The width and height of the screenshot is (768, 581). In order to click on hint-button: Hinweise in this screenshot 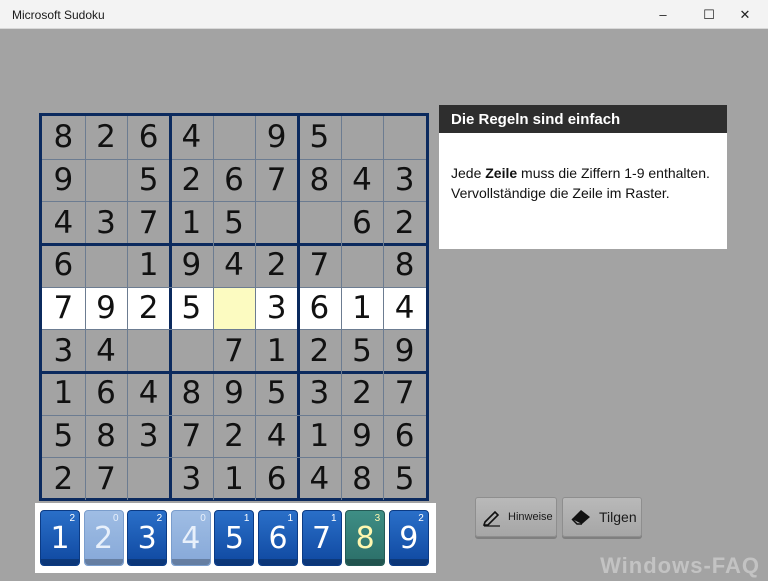, I will do `click(516, 517)`.